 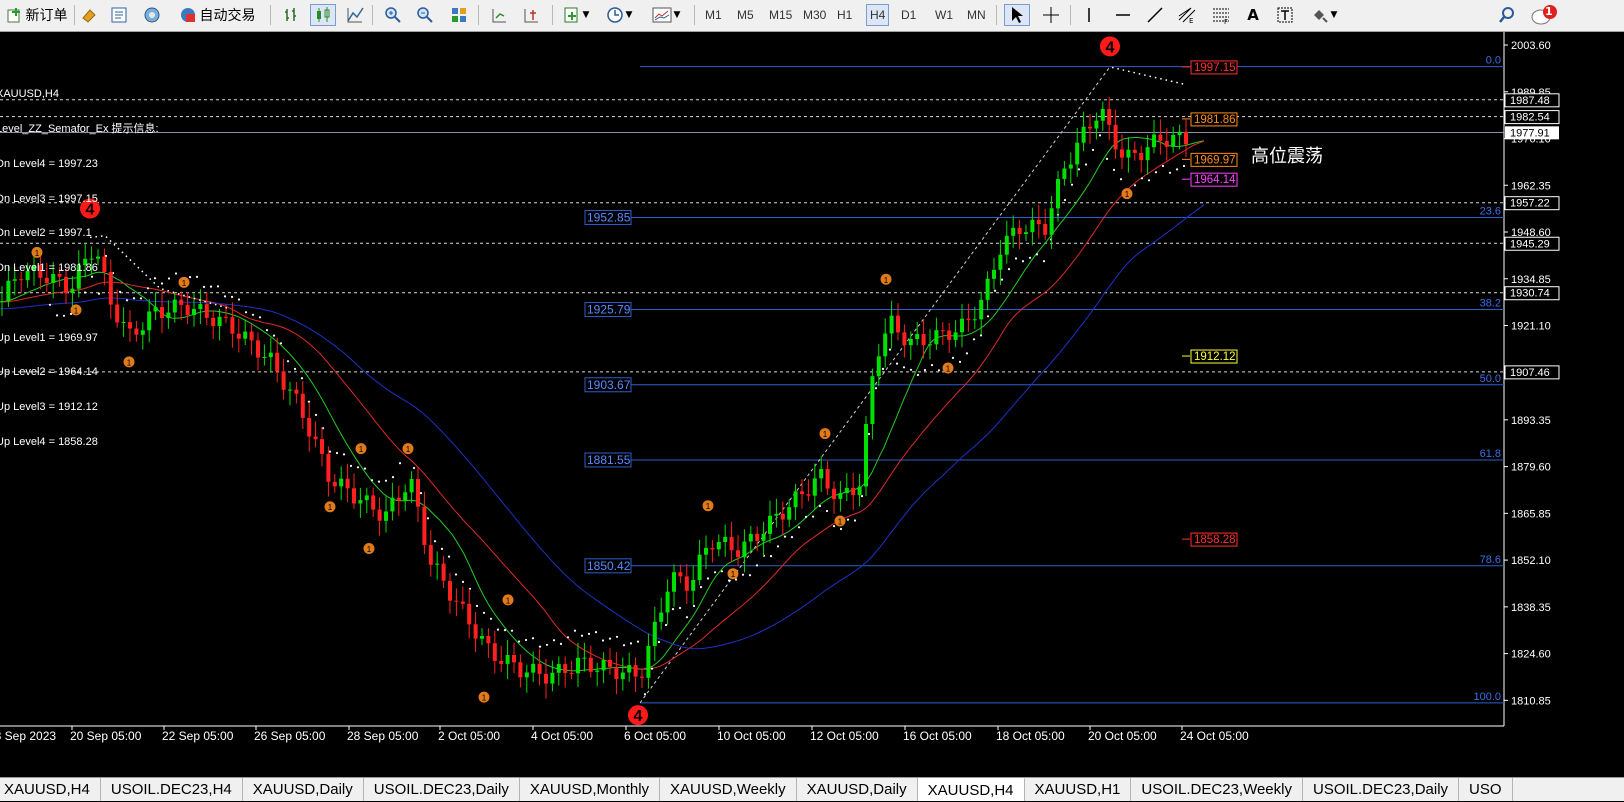 I want to click on templates-dropdown: ▼, so click(x=666, y=15).